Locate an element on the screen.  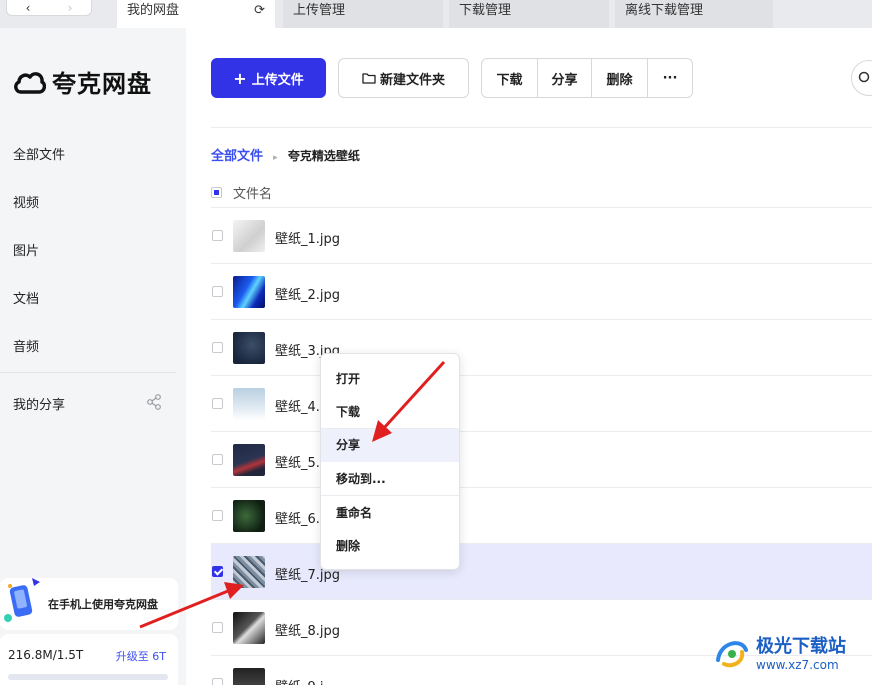
file-name: 壁纸_8.jpg is located at coordinates (307, 629).